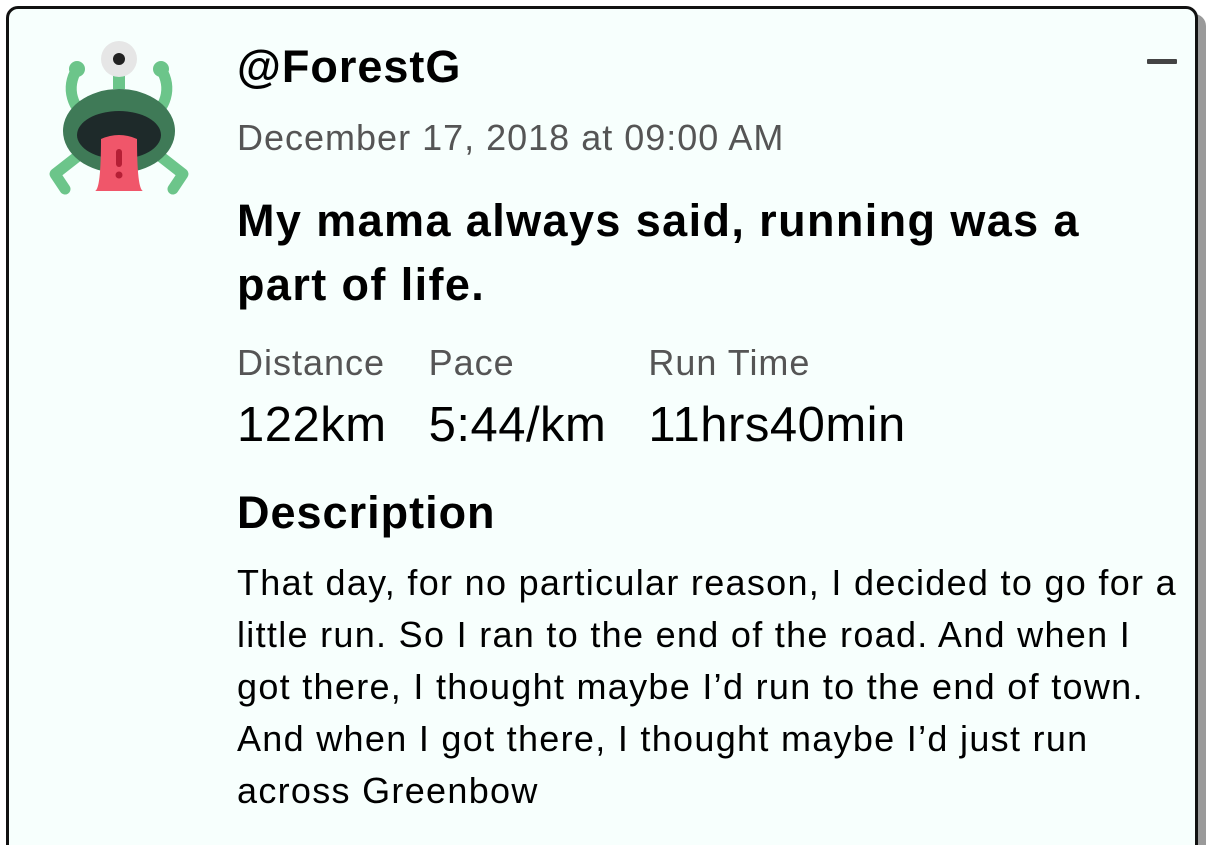 Image resolution: width=1222 pixels, height=845 pixels. What do you see at coordinates (777, 425) in the screenshot?
I see `stat-value: 11hrs40min` at bounding box center [777, 425].